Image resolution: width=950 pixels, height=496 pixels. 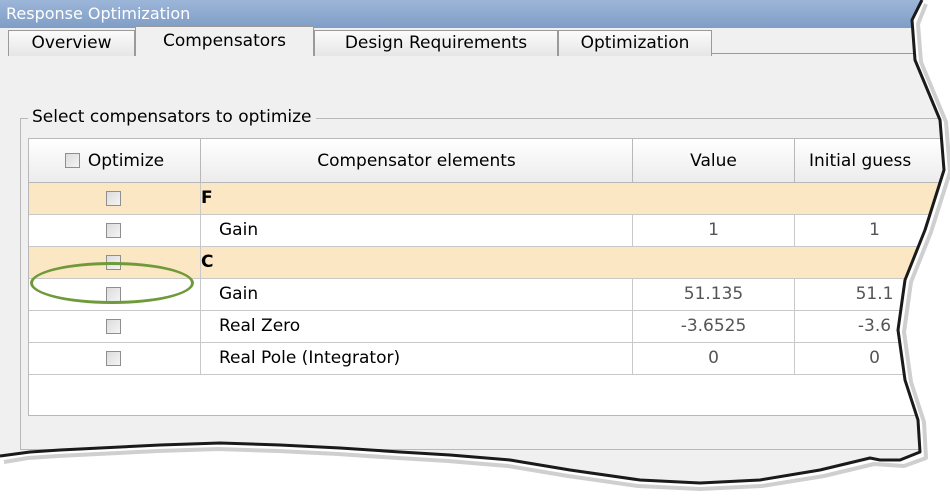 I want to click on group-name: F, so click(x=207, y=198).